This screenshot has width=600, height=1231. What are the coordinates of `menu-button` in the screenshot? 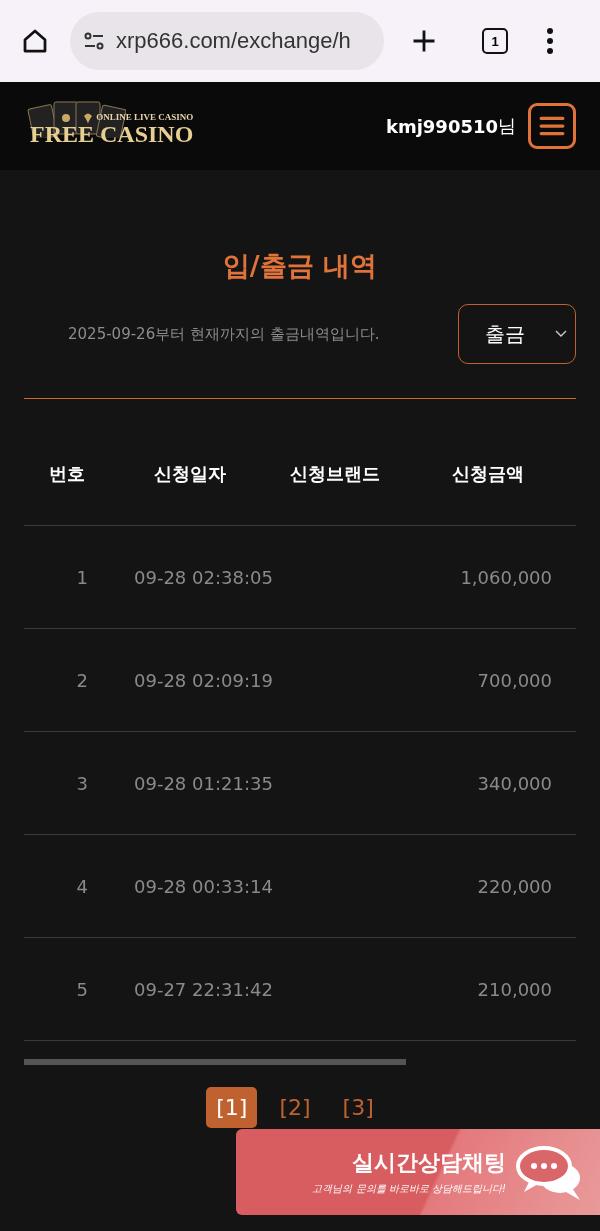 It's located at (552, 126).